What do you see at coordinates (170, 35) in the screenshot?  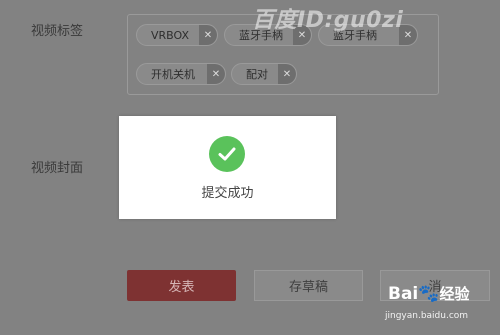 I see `tag-text: VRBOX` at bounding box center [170, 35].